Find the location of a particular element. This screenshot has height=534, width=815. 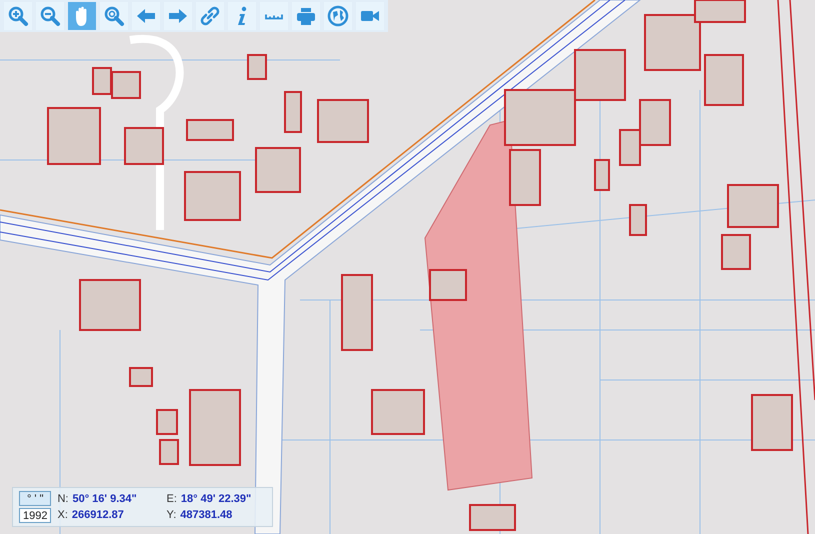

highlighted-parcel is located at coordinates (478, 305).